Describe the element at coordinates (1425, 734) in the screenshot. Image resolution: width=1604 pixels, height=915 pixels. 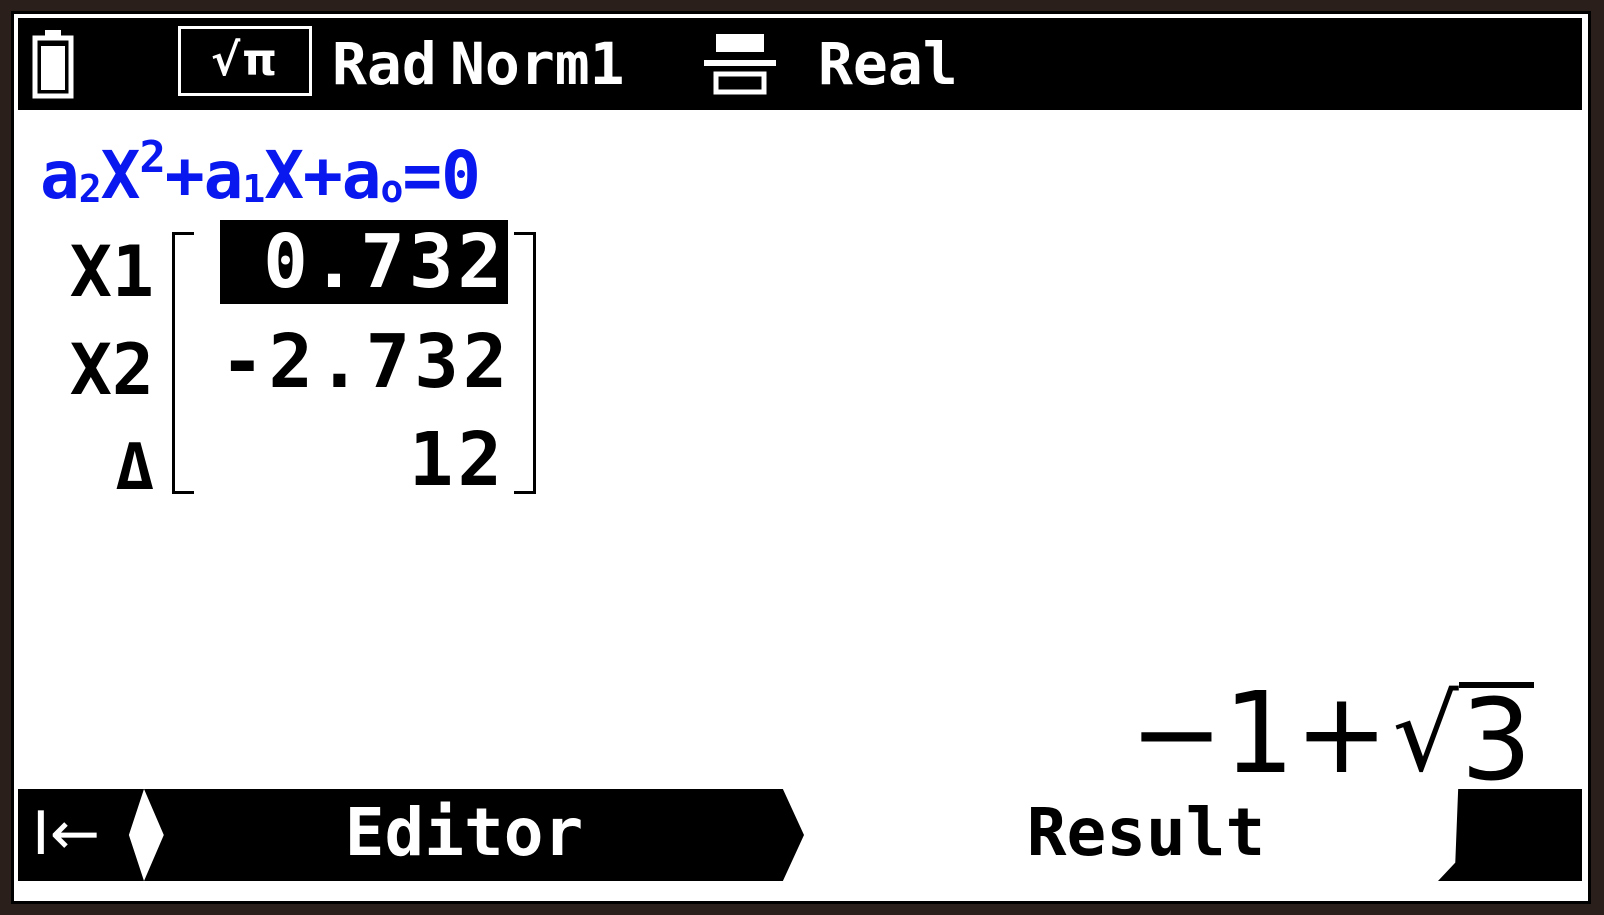
I see `sqrt-symbol: √` at that location.